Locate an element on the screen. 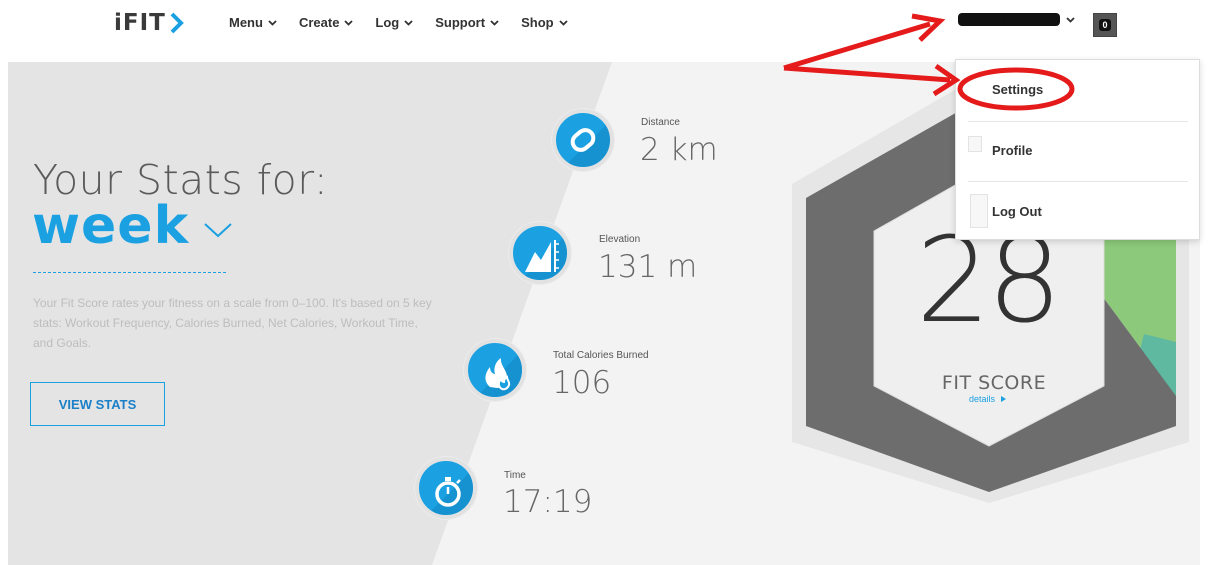  stat-value-elevation: 131 m is located at coordinates (648, 267).